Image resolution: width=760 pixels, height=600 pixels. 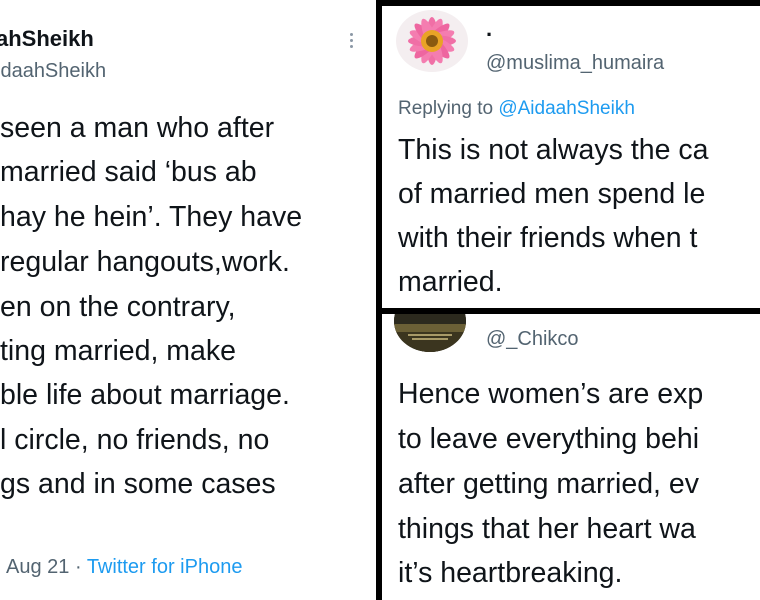 What do you see at coordinates (165, 567) in the screenshot?
I see `tweet-source-link: Twitter for iPhone` at bounding box center [165, 567].